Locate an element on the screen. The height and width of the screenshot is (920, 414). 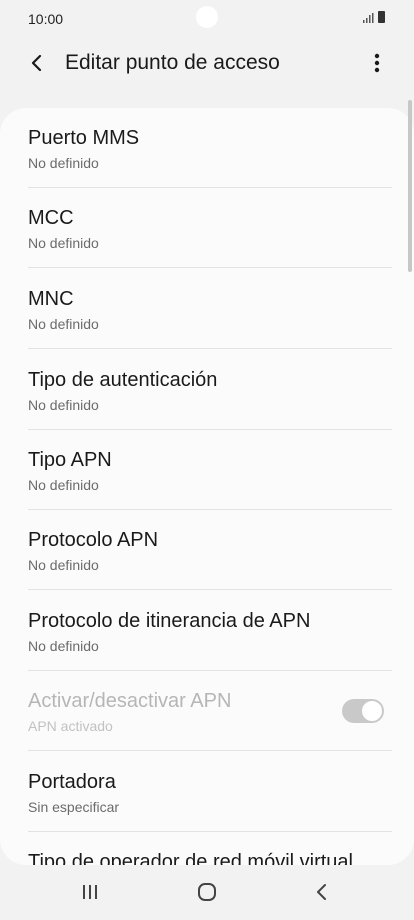
battery-icon is located at coordinates (381, 17).